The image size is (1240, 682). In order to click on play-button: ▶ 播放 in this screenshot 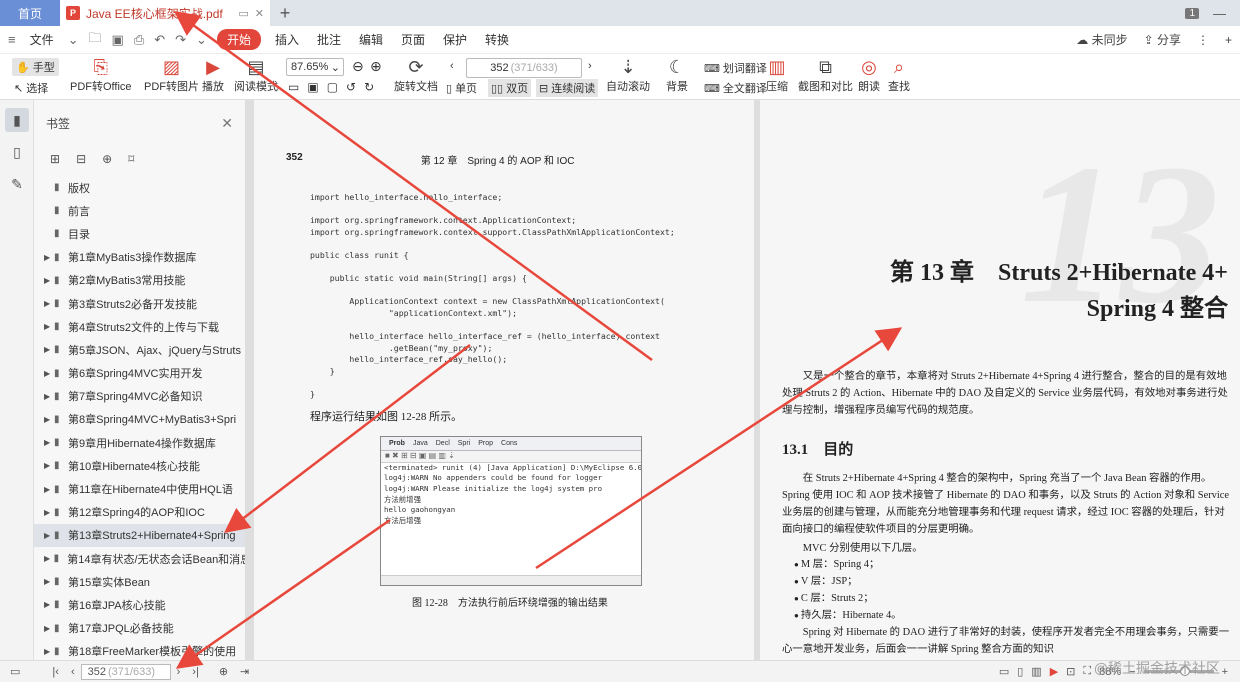, I will do `click(213, 75)`.